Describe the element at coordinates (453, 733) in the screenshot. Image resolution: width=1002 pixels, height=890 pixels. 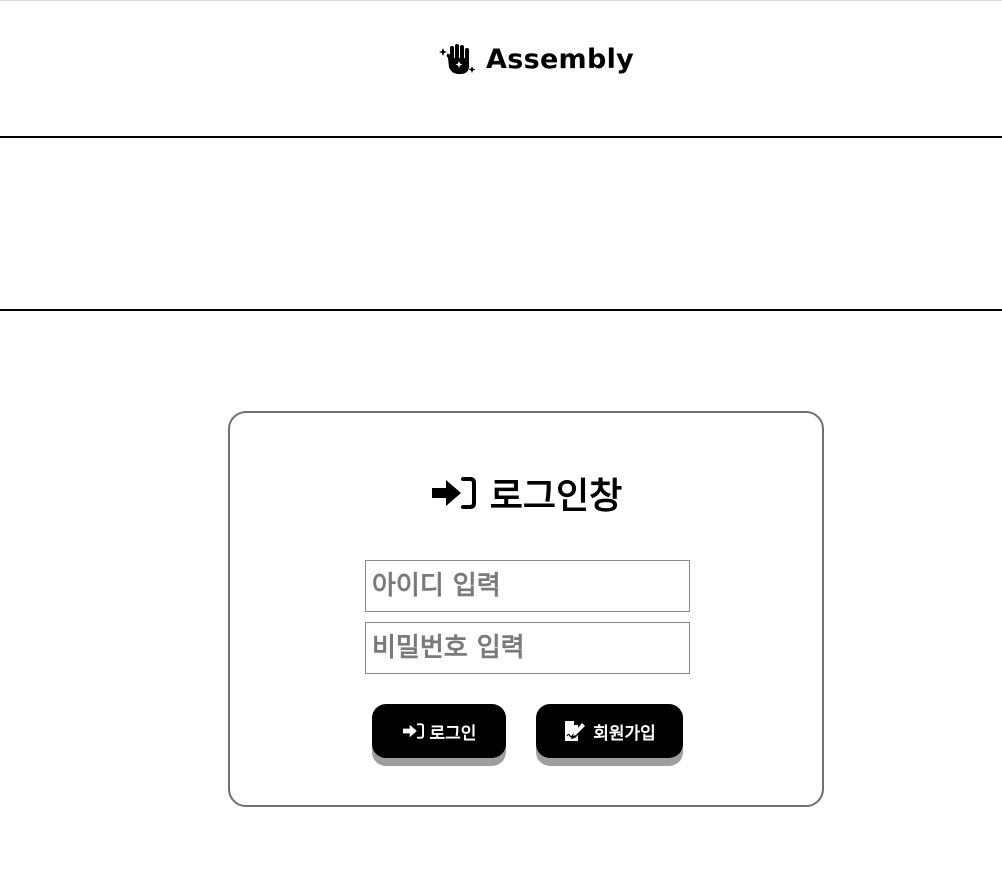
I see `login-button-label: 로그인` at that location.